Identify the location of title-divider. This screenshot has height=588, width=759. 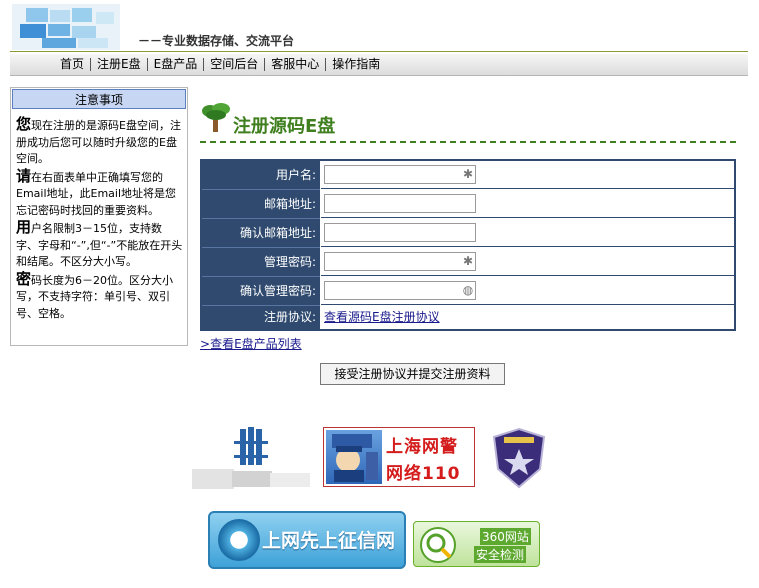
(468, 142).